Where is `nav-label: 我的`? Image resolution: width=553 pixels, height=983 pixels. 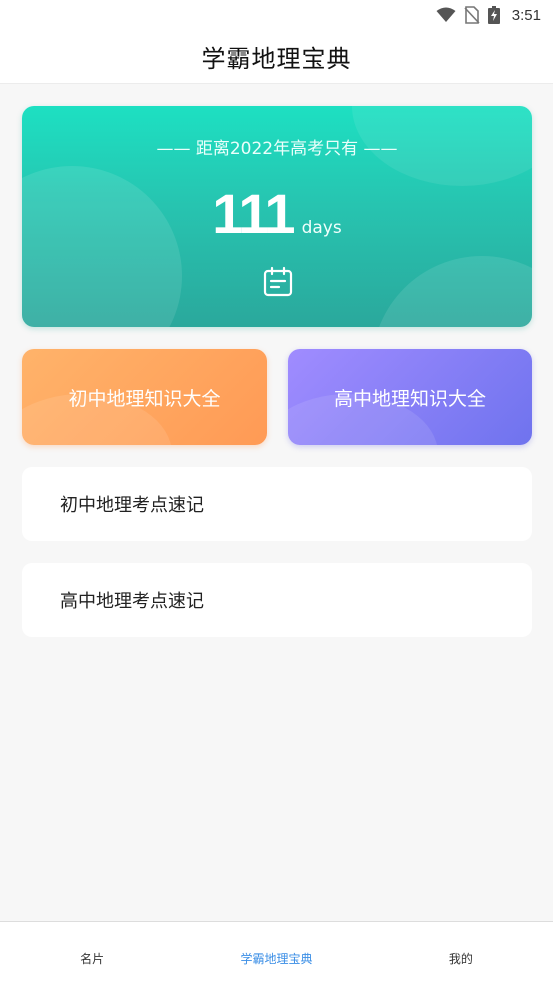
nav-label: 我的 is located at coordinates (460, 959).